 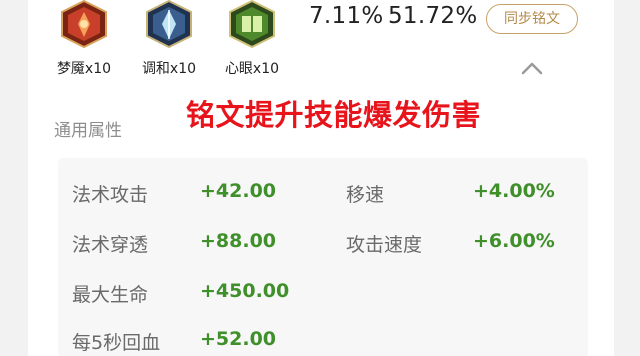 What do you see at coordinates (514, 241) in the screenshot?
I see `attr-value: +6.00%` at bounding box center [514, 241].